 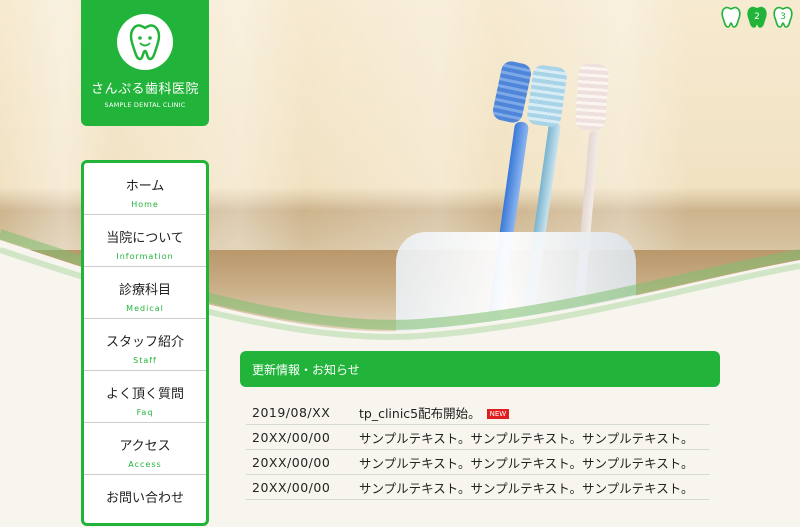 I want to click on toothbrush-head-cyan, so click(x=547, y=96).